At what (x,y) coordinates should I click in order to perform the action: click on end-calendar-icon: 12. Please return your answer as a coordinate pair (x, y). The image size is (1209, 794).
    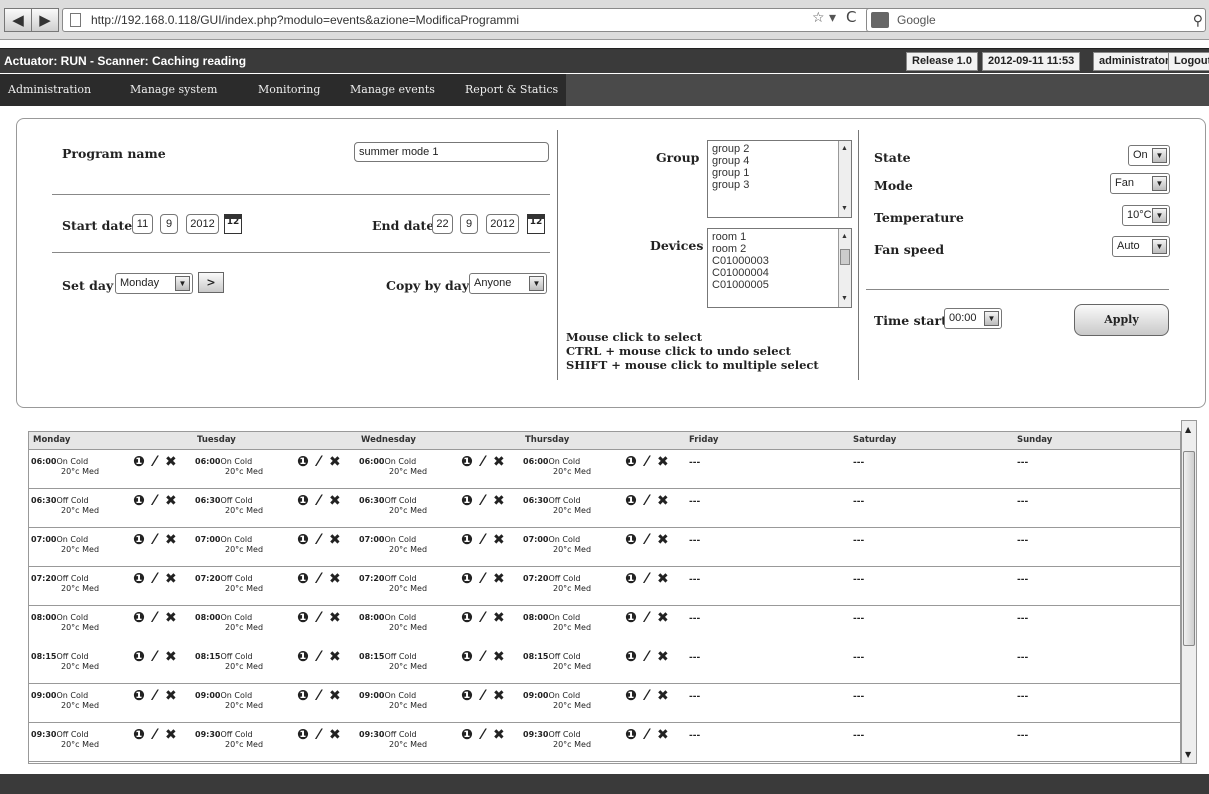
    Looking at the image, I should click on (536, 224).